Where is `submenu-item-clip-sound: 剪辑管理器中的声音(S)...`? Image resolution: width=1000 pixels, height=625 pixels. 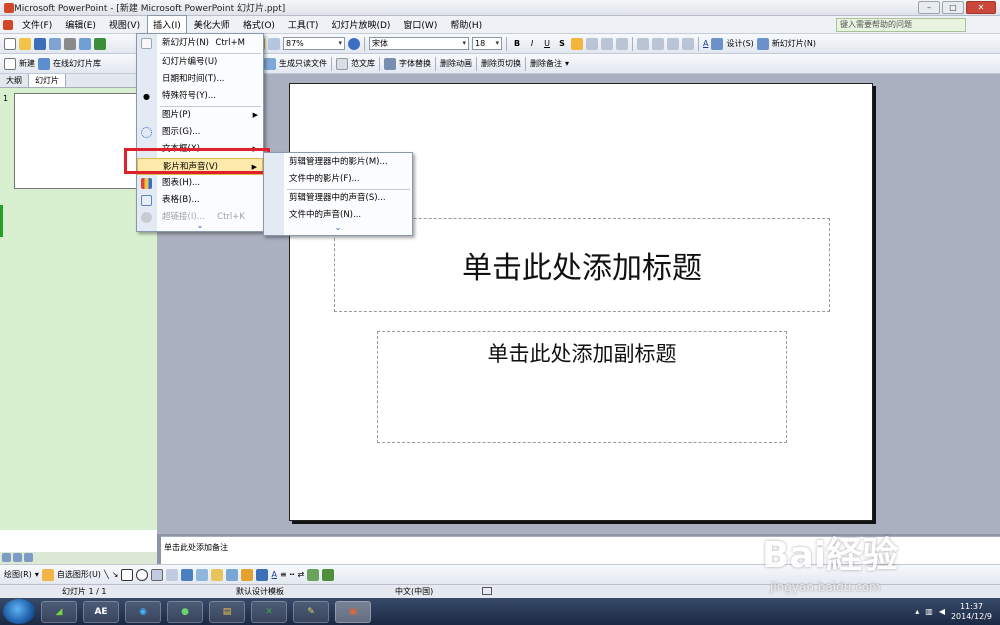
submenu-item-clip-sound: 剪辑管理器中的声音(S)... is located at coordinates (338, 198).